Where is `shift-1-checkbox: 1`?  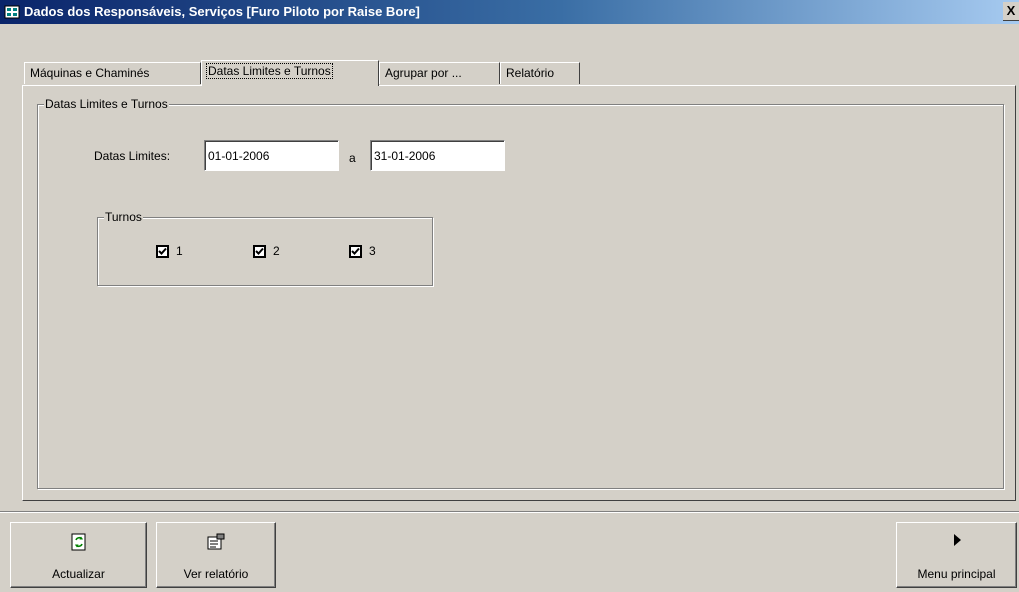 shift-1-checkbox: 1 is located at coordinates (176, 252).